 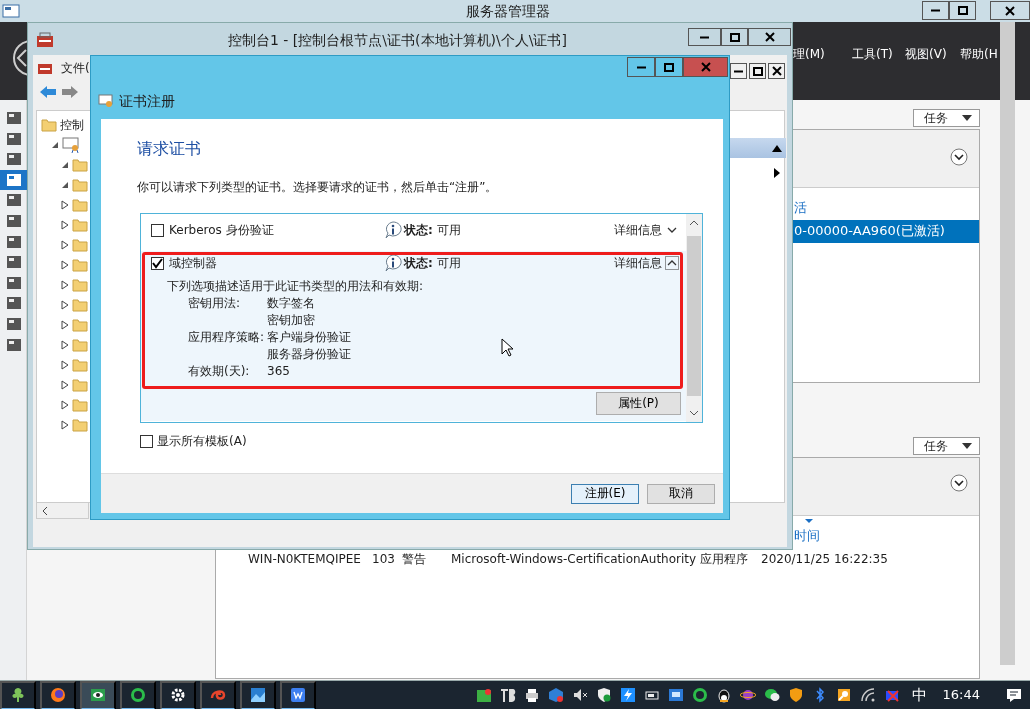 I want to click on box-icon, so click(x=555, y=695).